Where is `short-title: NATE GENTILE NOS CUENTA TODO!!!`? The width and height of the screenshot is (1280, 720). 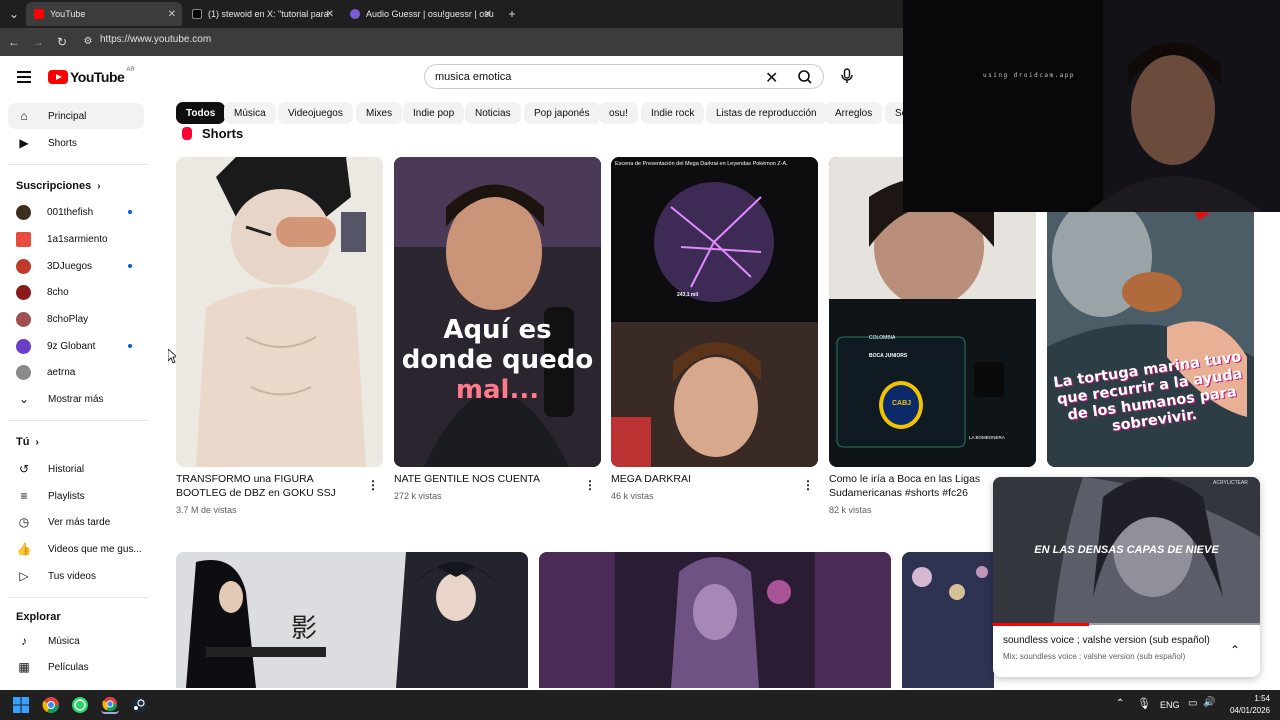 short-title: NATE GENTILE NOS CUENTA TODO!!! is located at coordinates (486, 479).